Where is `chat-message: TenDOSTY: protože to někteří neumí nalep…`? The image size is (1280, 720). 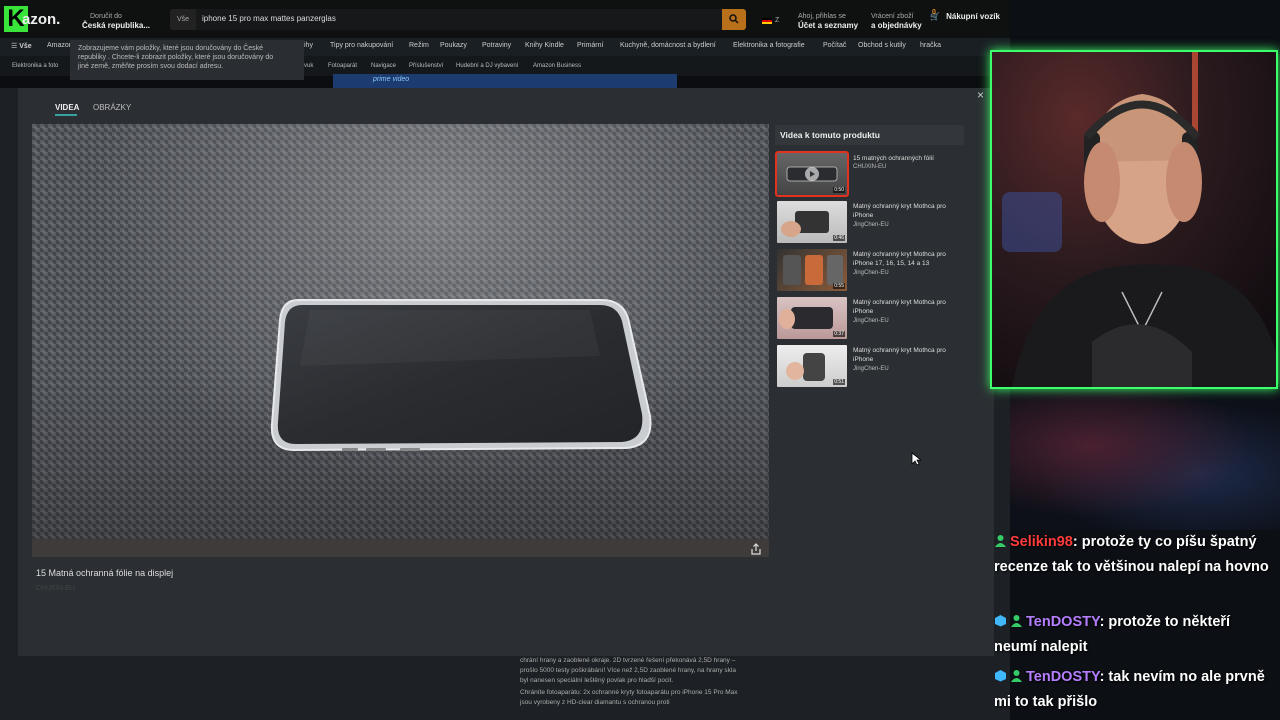 chat-message: TenDOSTY: protože to někteří neumí nalep… is located at coordinates (1135, 635).